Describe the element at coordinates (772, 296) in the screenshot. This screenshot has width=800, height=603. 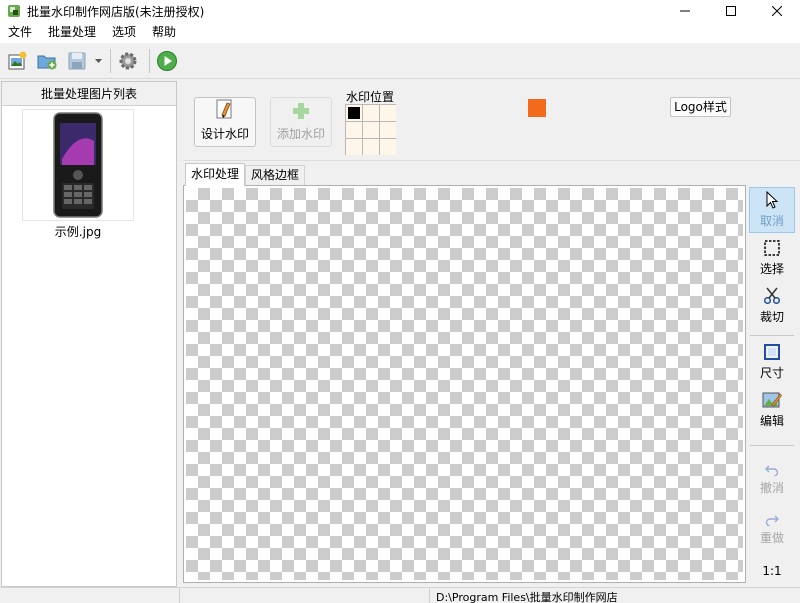
I see `scissors-icon` at that location.